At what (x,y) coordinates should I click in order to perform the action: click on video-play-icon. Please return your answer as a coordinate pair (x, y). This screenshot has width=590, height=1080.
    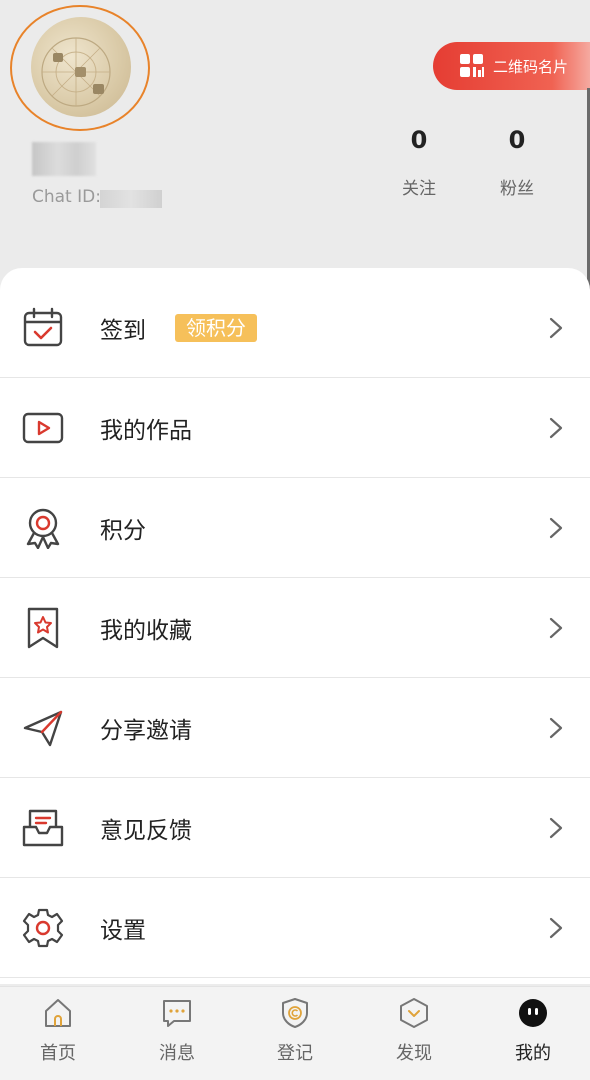
    Looking at the image, I should click on (43, 428).